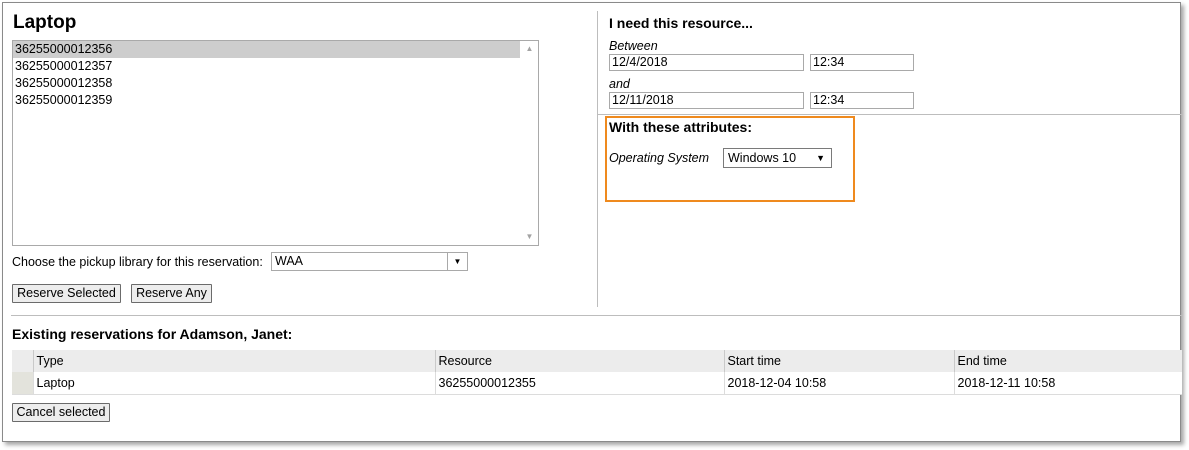 This screenshot has width=1189, height=450. Describe the element at coordinates (233, 383) in the screenshot. I see `cell-type: Laptop` at that location.